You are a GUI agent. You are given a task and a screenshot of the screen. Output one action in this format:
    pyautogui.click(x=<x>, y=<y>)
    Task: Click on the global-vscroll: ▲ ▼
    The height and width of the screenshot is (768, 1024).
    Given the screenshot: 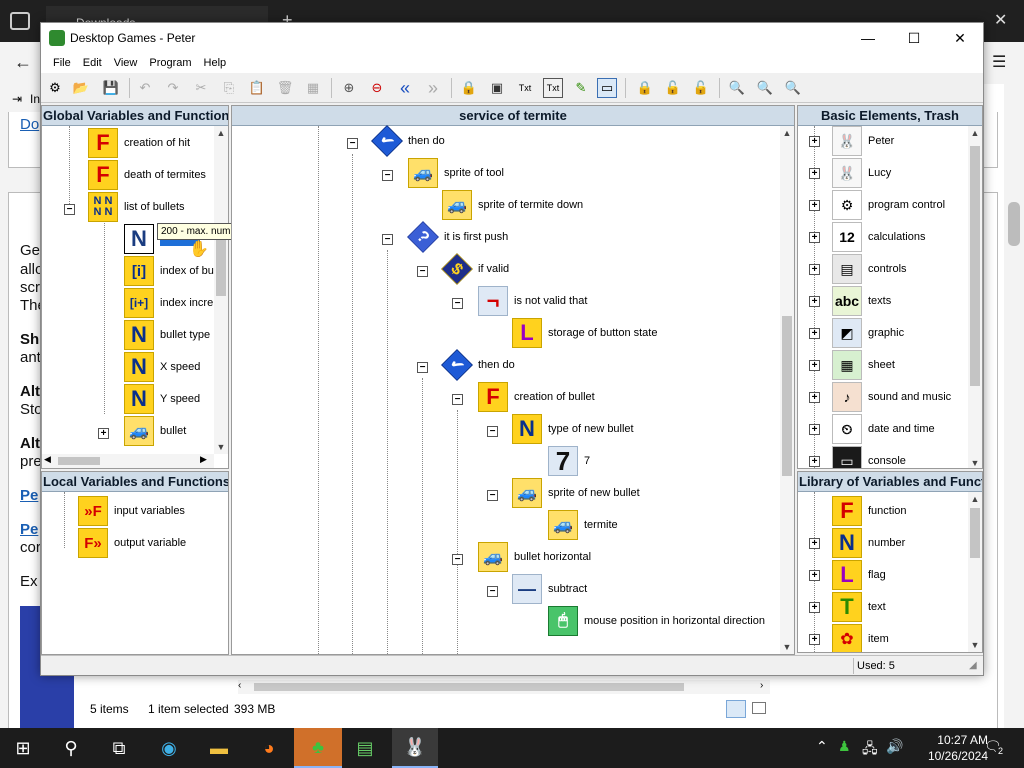 What is the action you would take?
    pyautogui.click(x=221, y=290)
    